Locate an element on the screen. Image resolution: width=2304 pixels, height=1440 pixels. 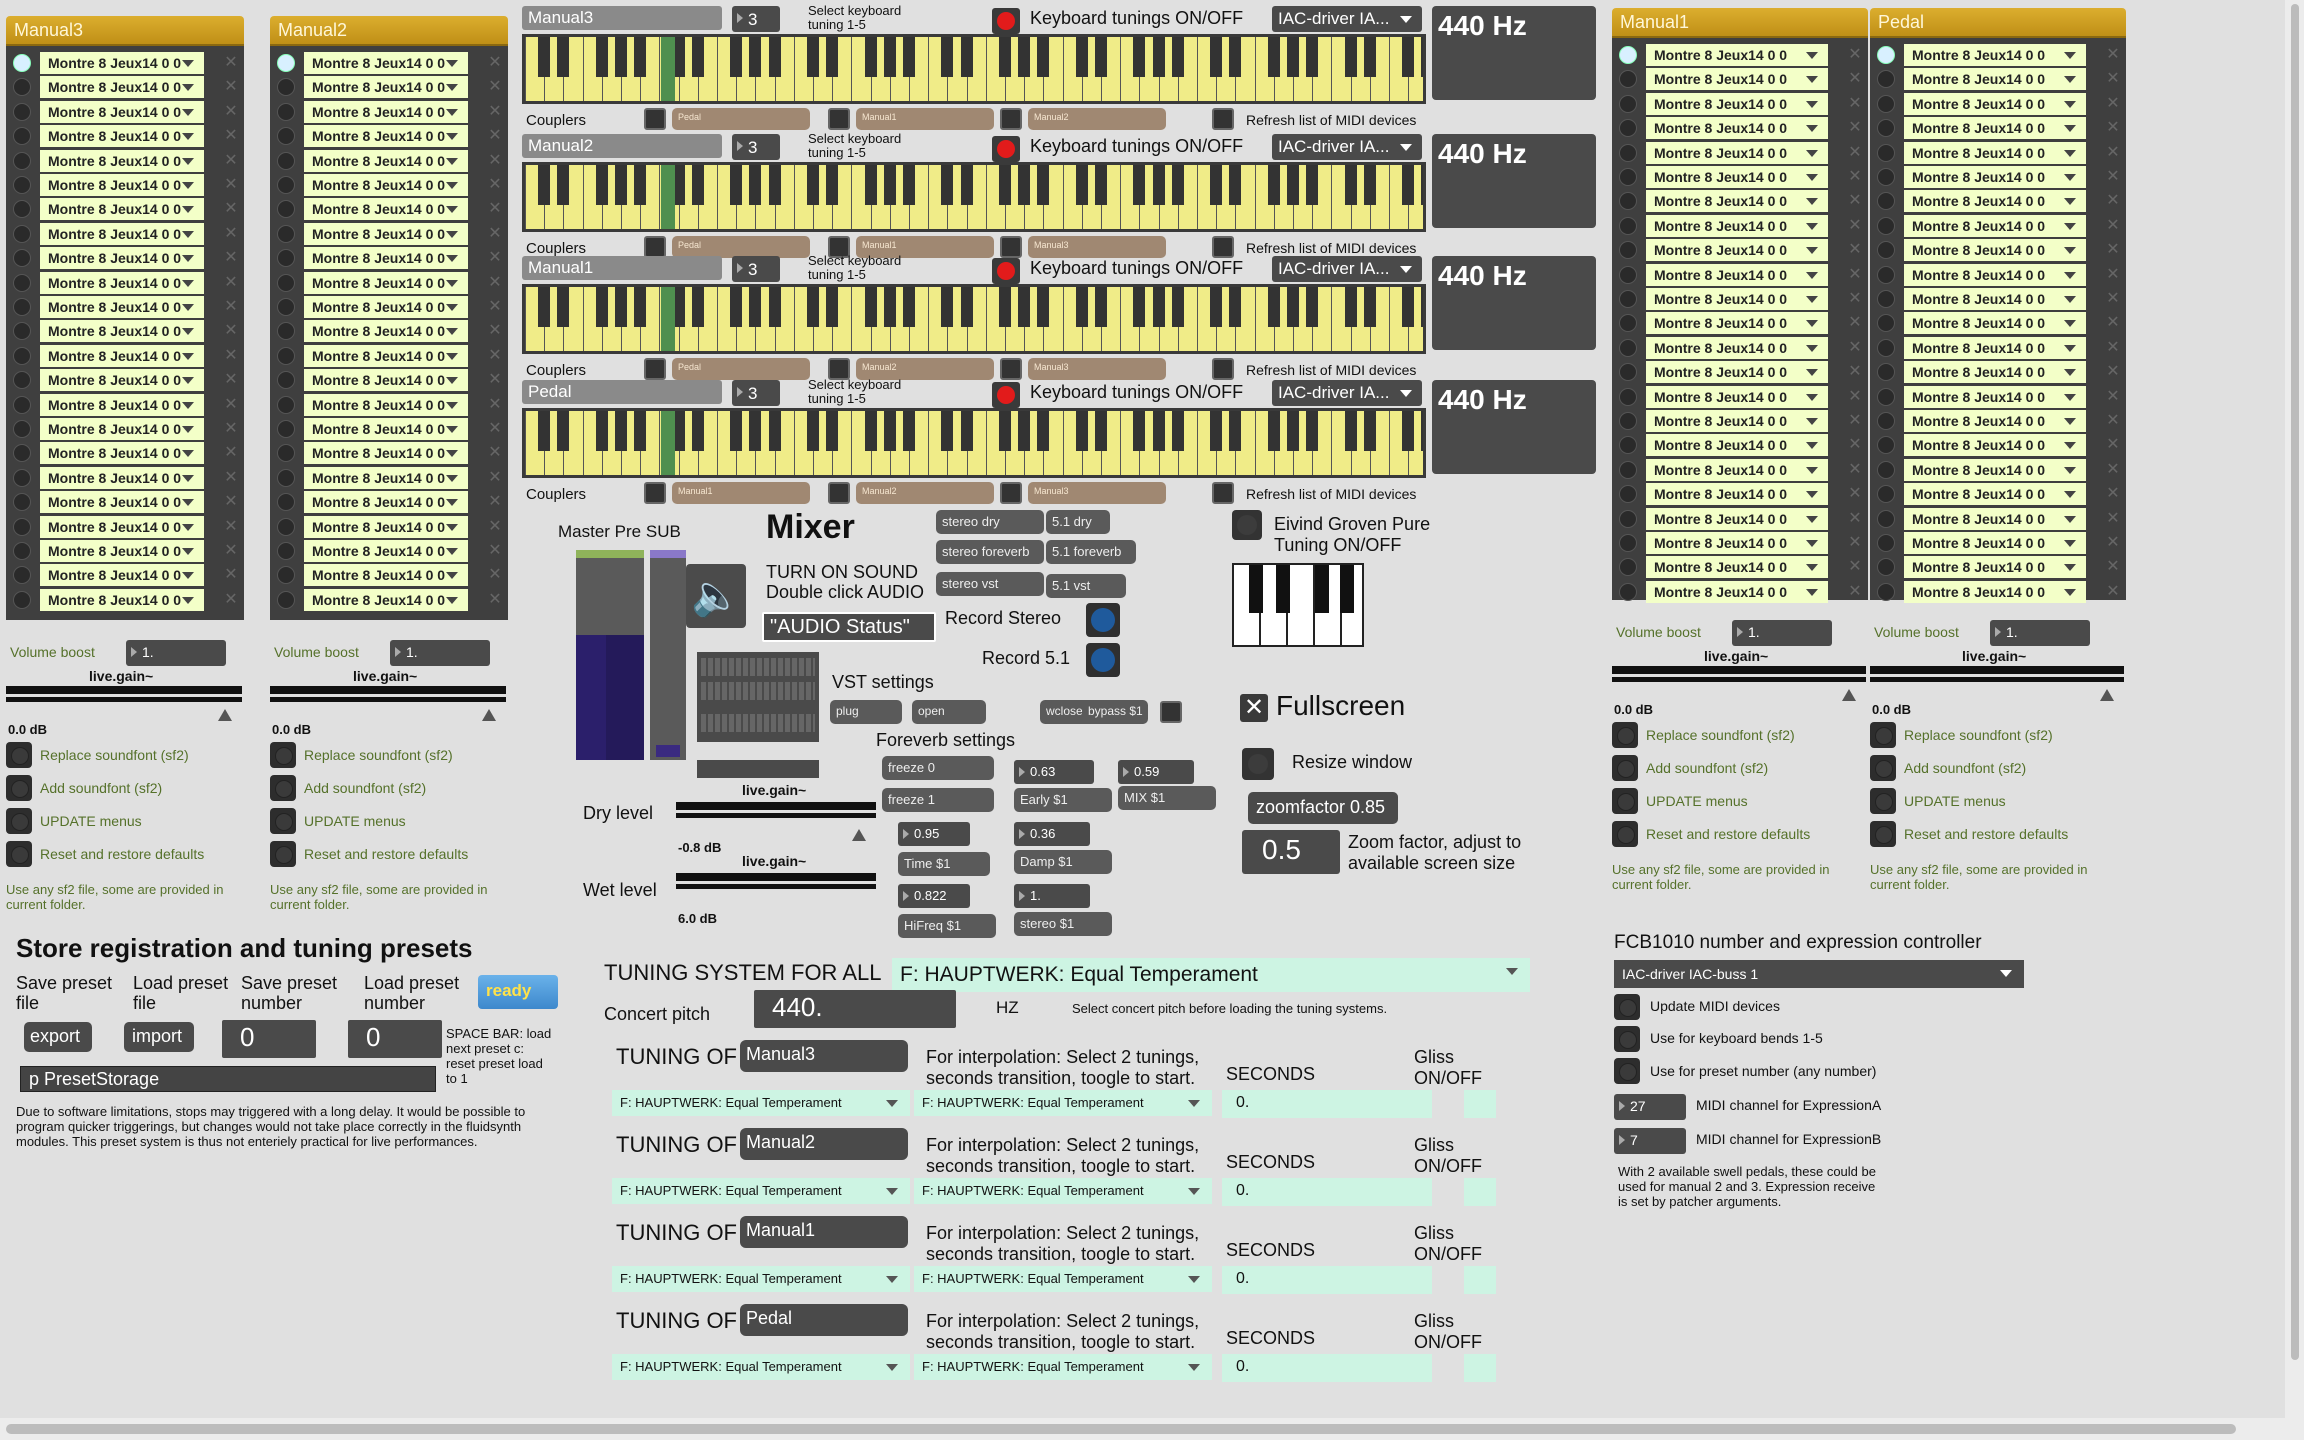
foreverb-value: 1. is located at coordinates (1052, 896).